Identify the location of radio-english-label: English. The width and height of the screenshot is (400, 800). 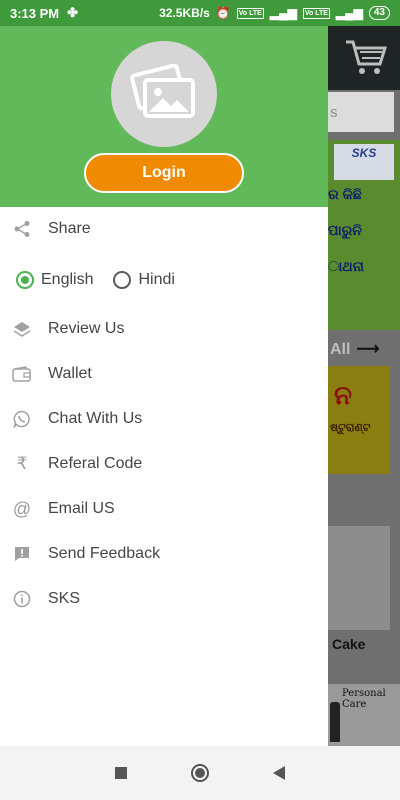
(67, 279).